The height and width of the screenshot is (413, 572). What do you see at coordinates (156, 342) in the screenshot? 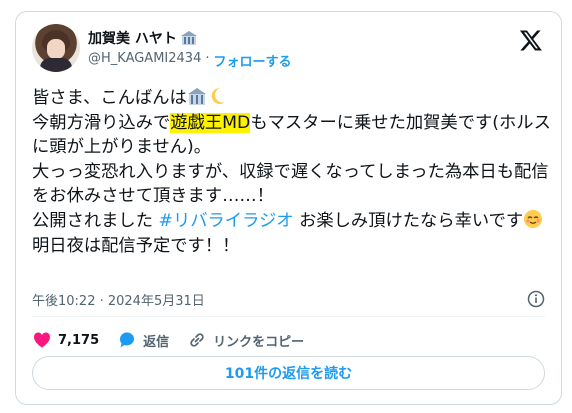
I see `reply-label: 返信` at bounding box center [156, 342].